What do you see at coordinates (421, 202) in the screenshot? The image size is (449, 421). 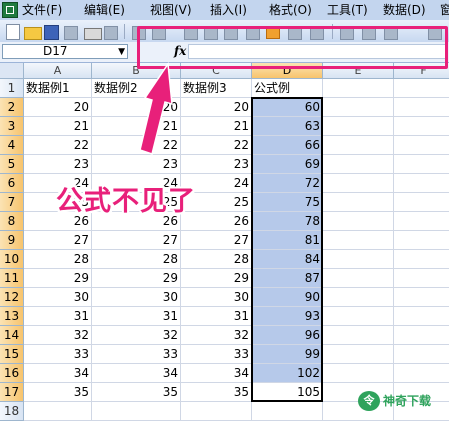 I see `cell-f7` at bounding box center [421, 202].